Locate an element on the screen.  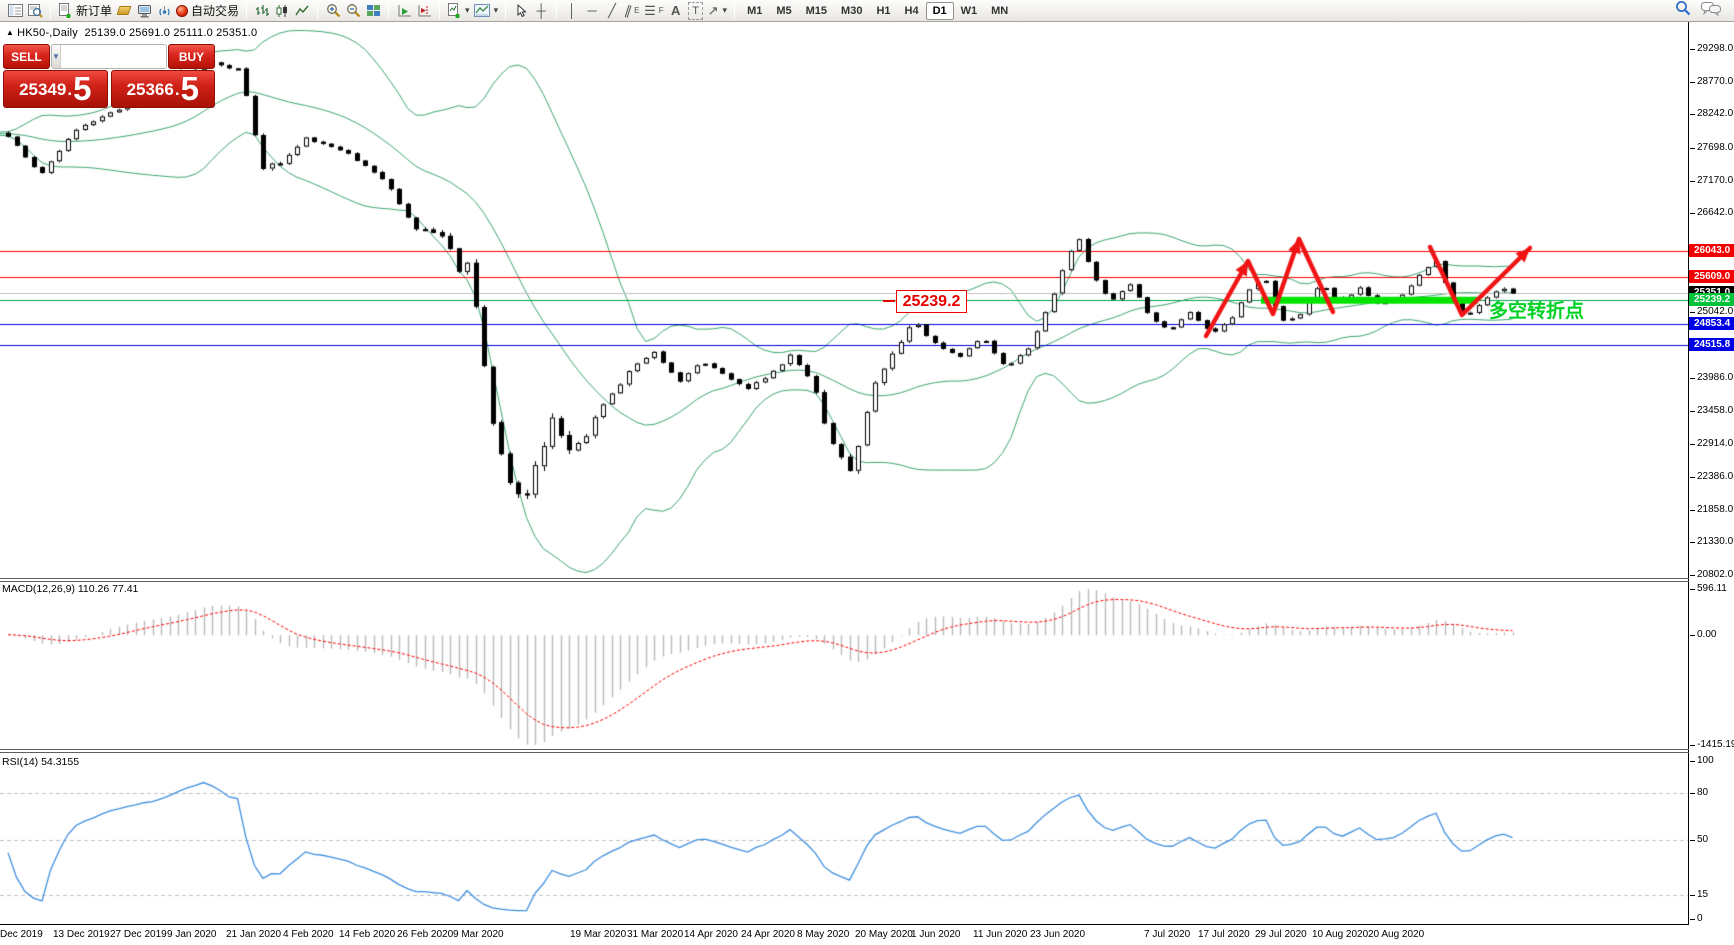
volume-input is located at coordinates (113, 56).